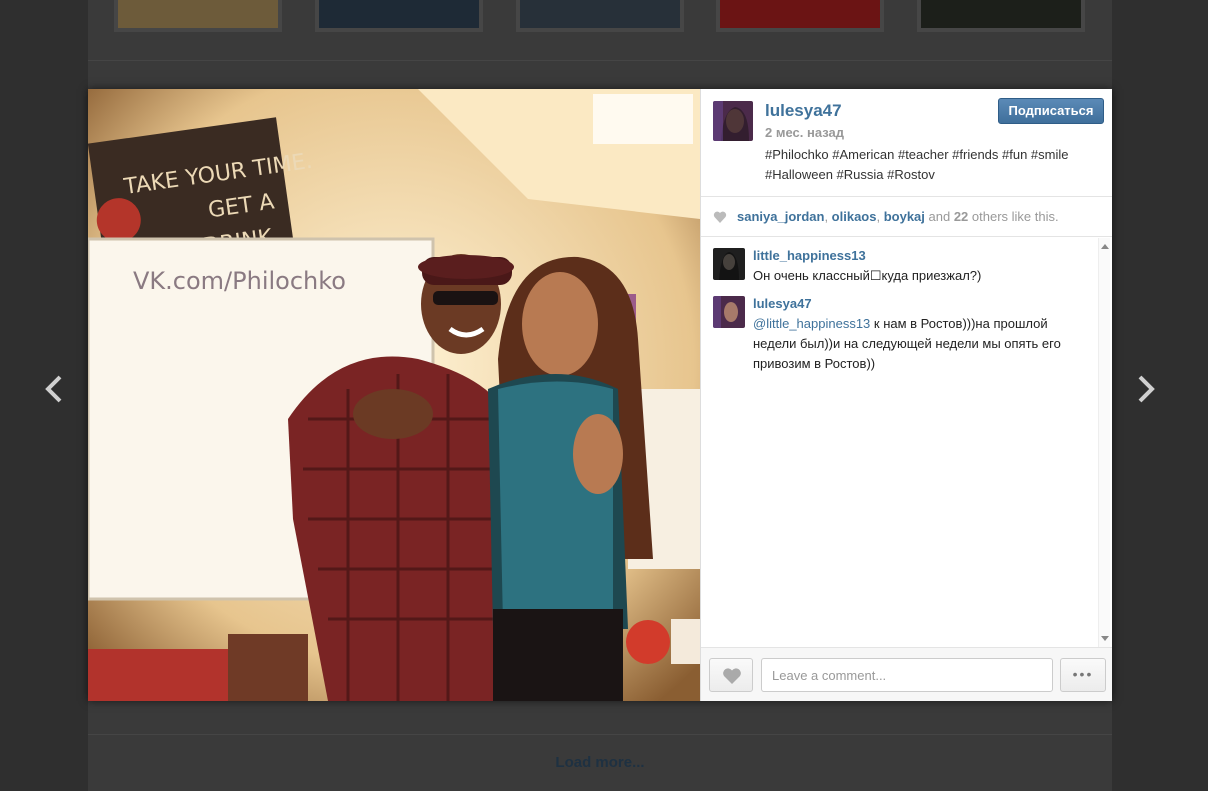  What do you see at coordinates (961, 216) in the screenshot?
I see `likes-others-count: 22` at bounding box center [961, 216].